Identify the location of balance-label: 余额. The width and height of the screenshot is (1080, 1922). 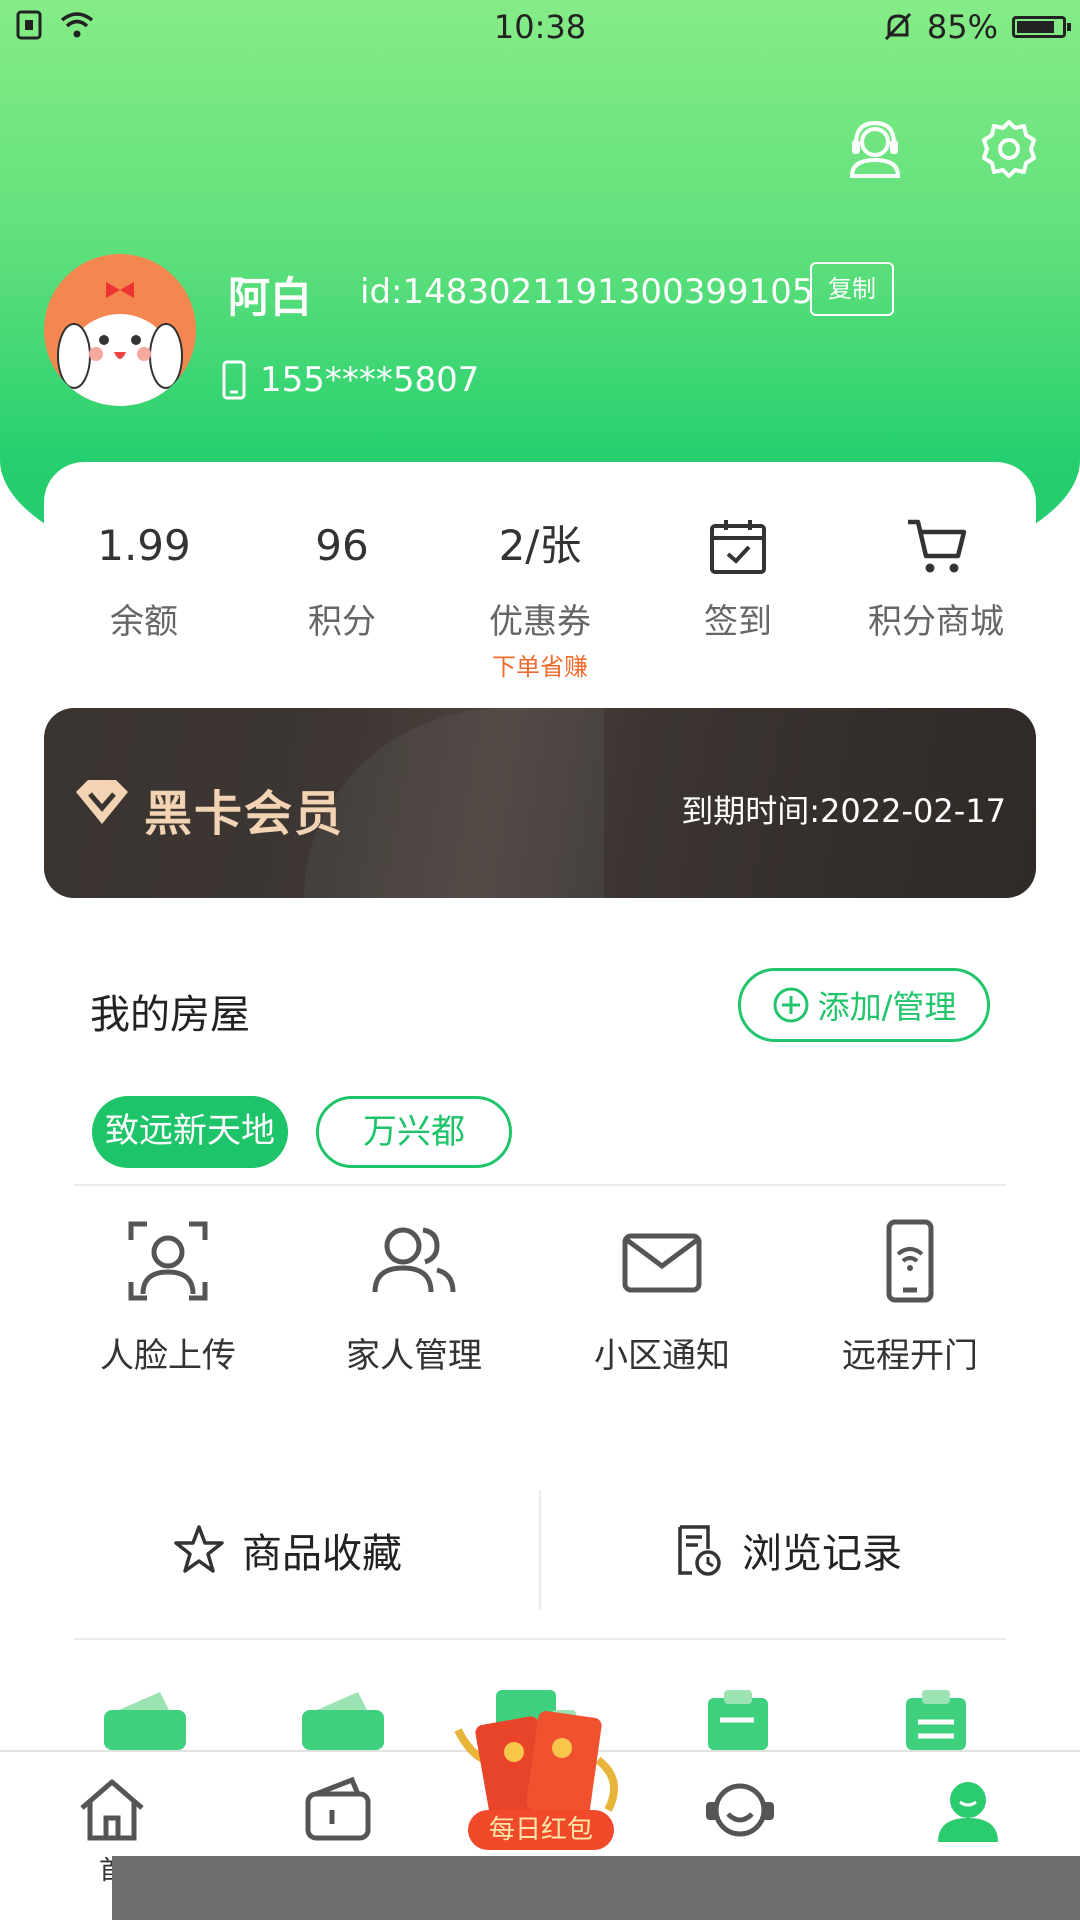
(144, 622).